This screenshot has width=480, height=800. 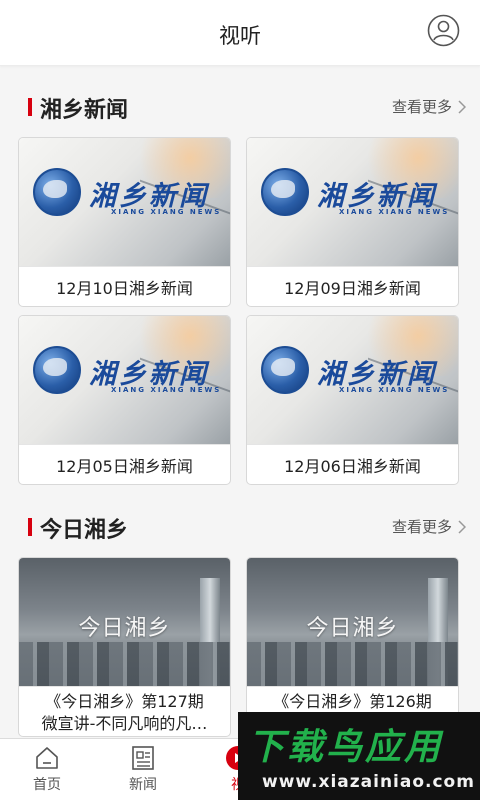 I want to click on video-card: 湘乡新闻 XIANG XIANG NEWS 12月05日湘乡新闻, so click(x=124, y=400).